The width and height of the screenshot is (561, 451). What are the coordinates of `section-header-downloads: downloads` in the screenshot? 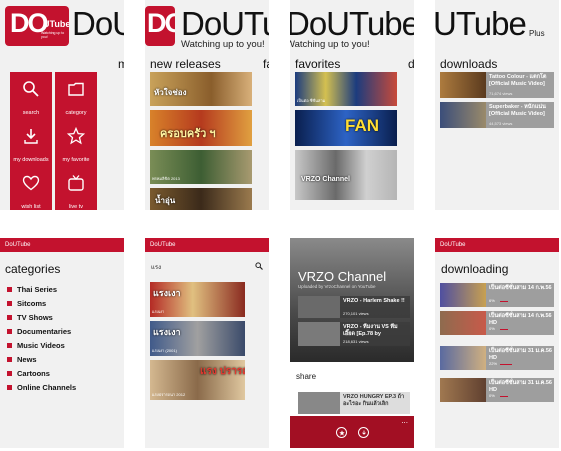 It's located at (469, 64).